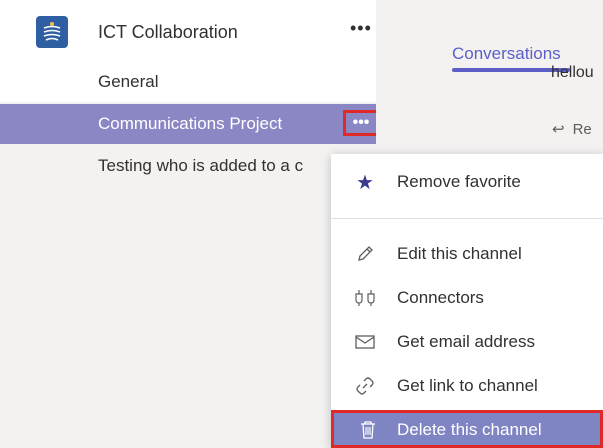 The height and width of the screenshot is (448, 603). What do you see at coordinates (459, 181) in the screenshot?
I see `menu-item-label: Remove favorite` at bounding box center [459, 181].